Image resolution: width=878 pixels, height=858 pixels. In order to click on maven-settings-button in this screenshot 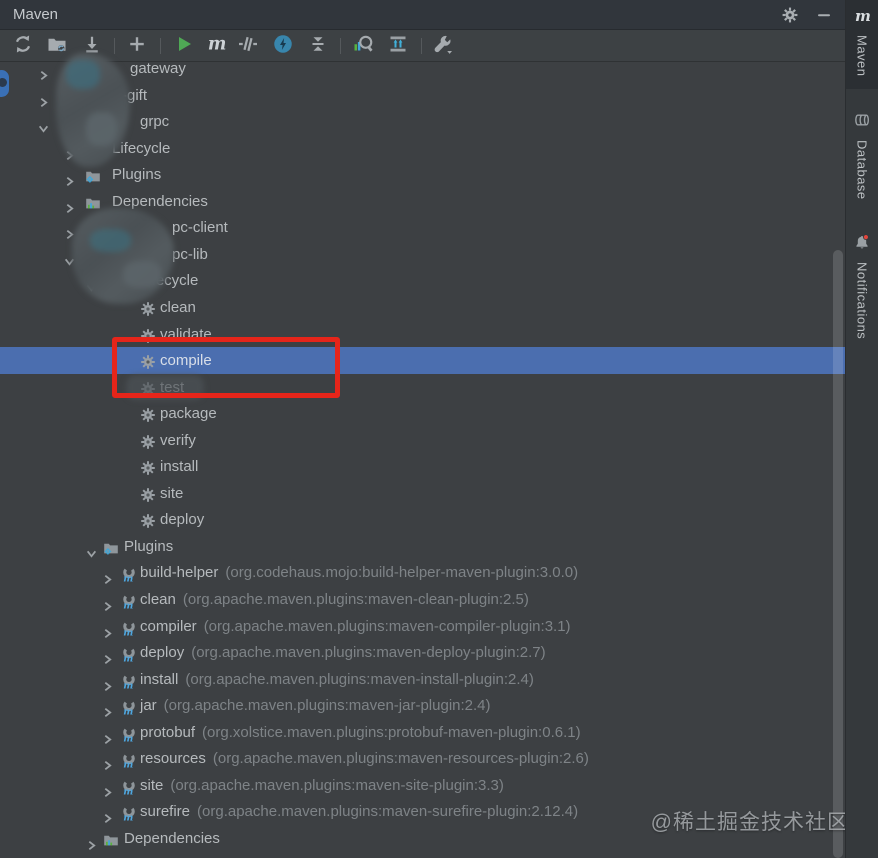, I will do `click(443, 46)`.